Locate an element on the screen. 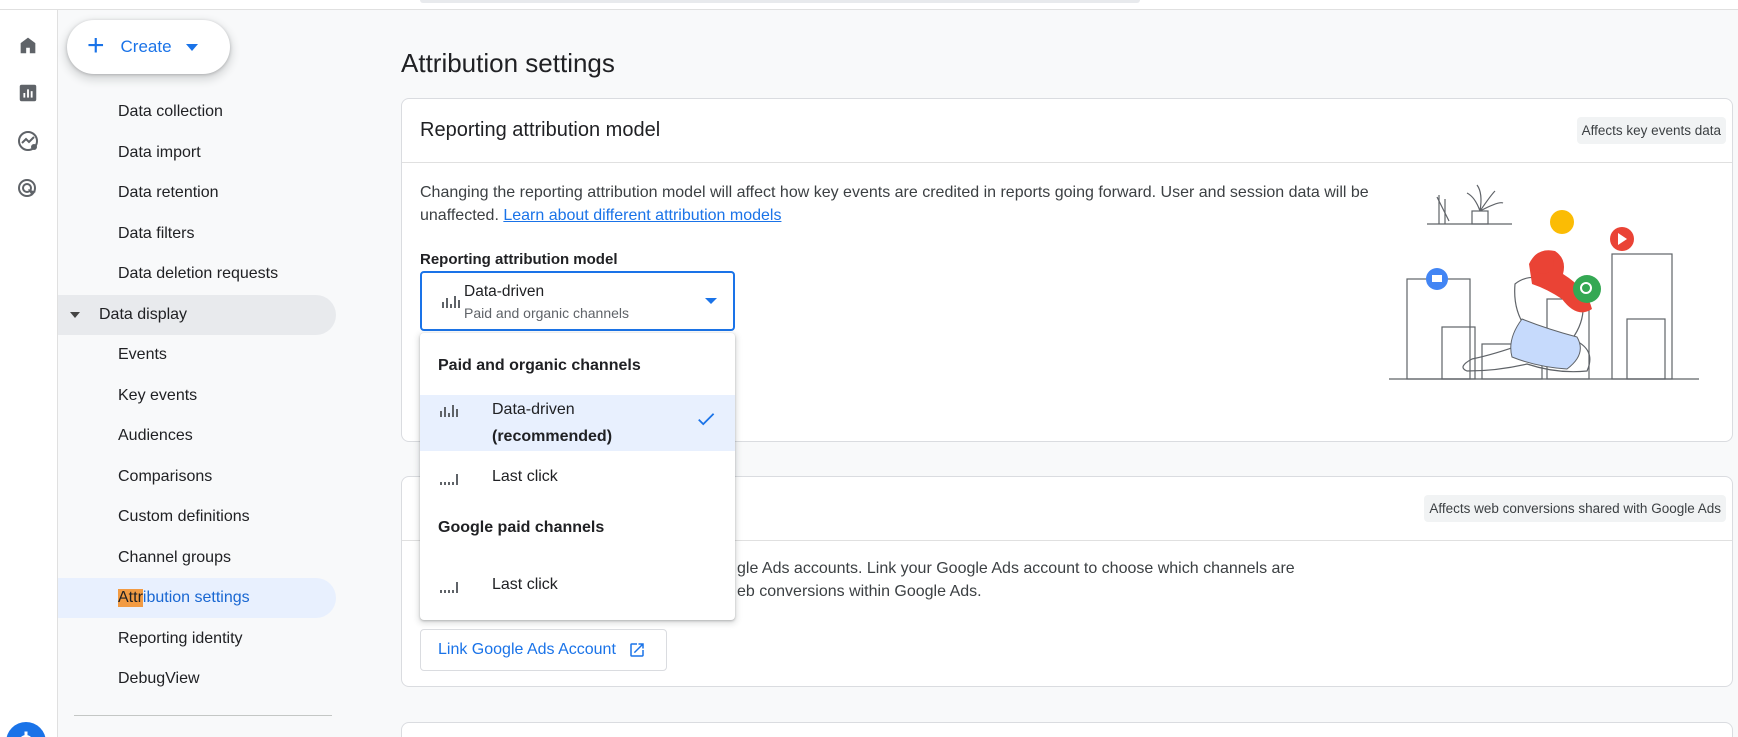 The image size is (1738, 737). sidebar-item-label: Comparisons is located at coordinates (165, 476).